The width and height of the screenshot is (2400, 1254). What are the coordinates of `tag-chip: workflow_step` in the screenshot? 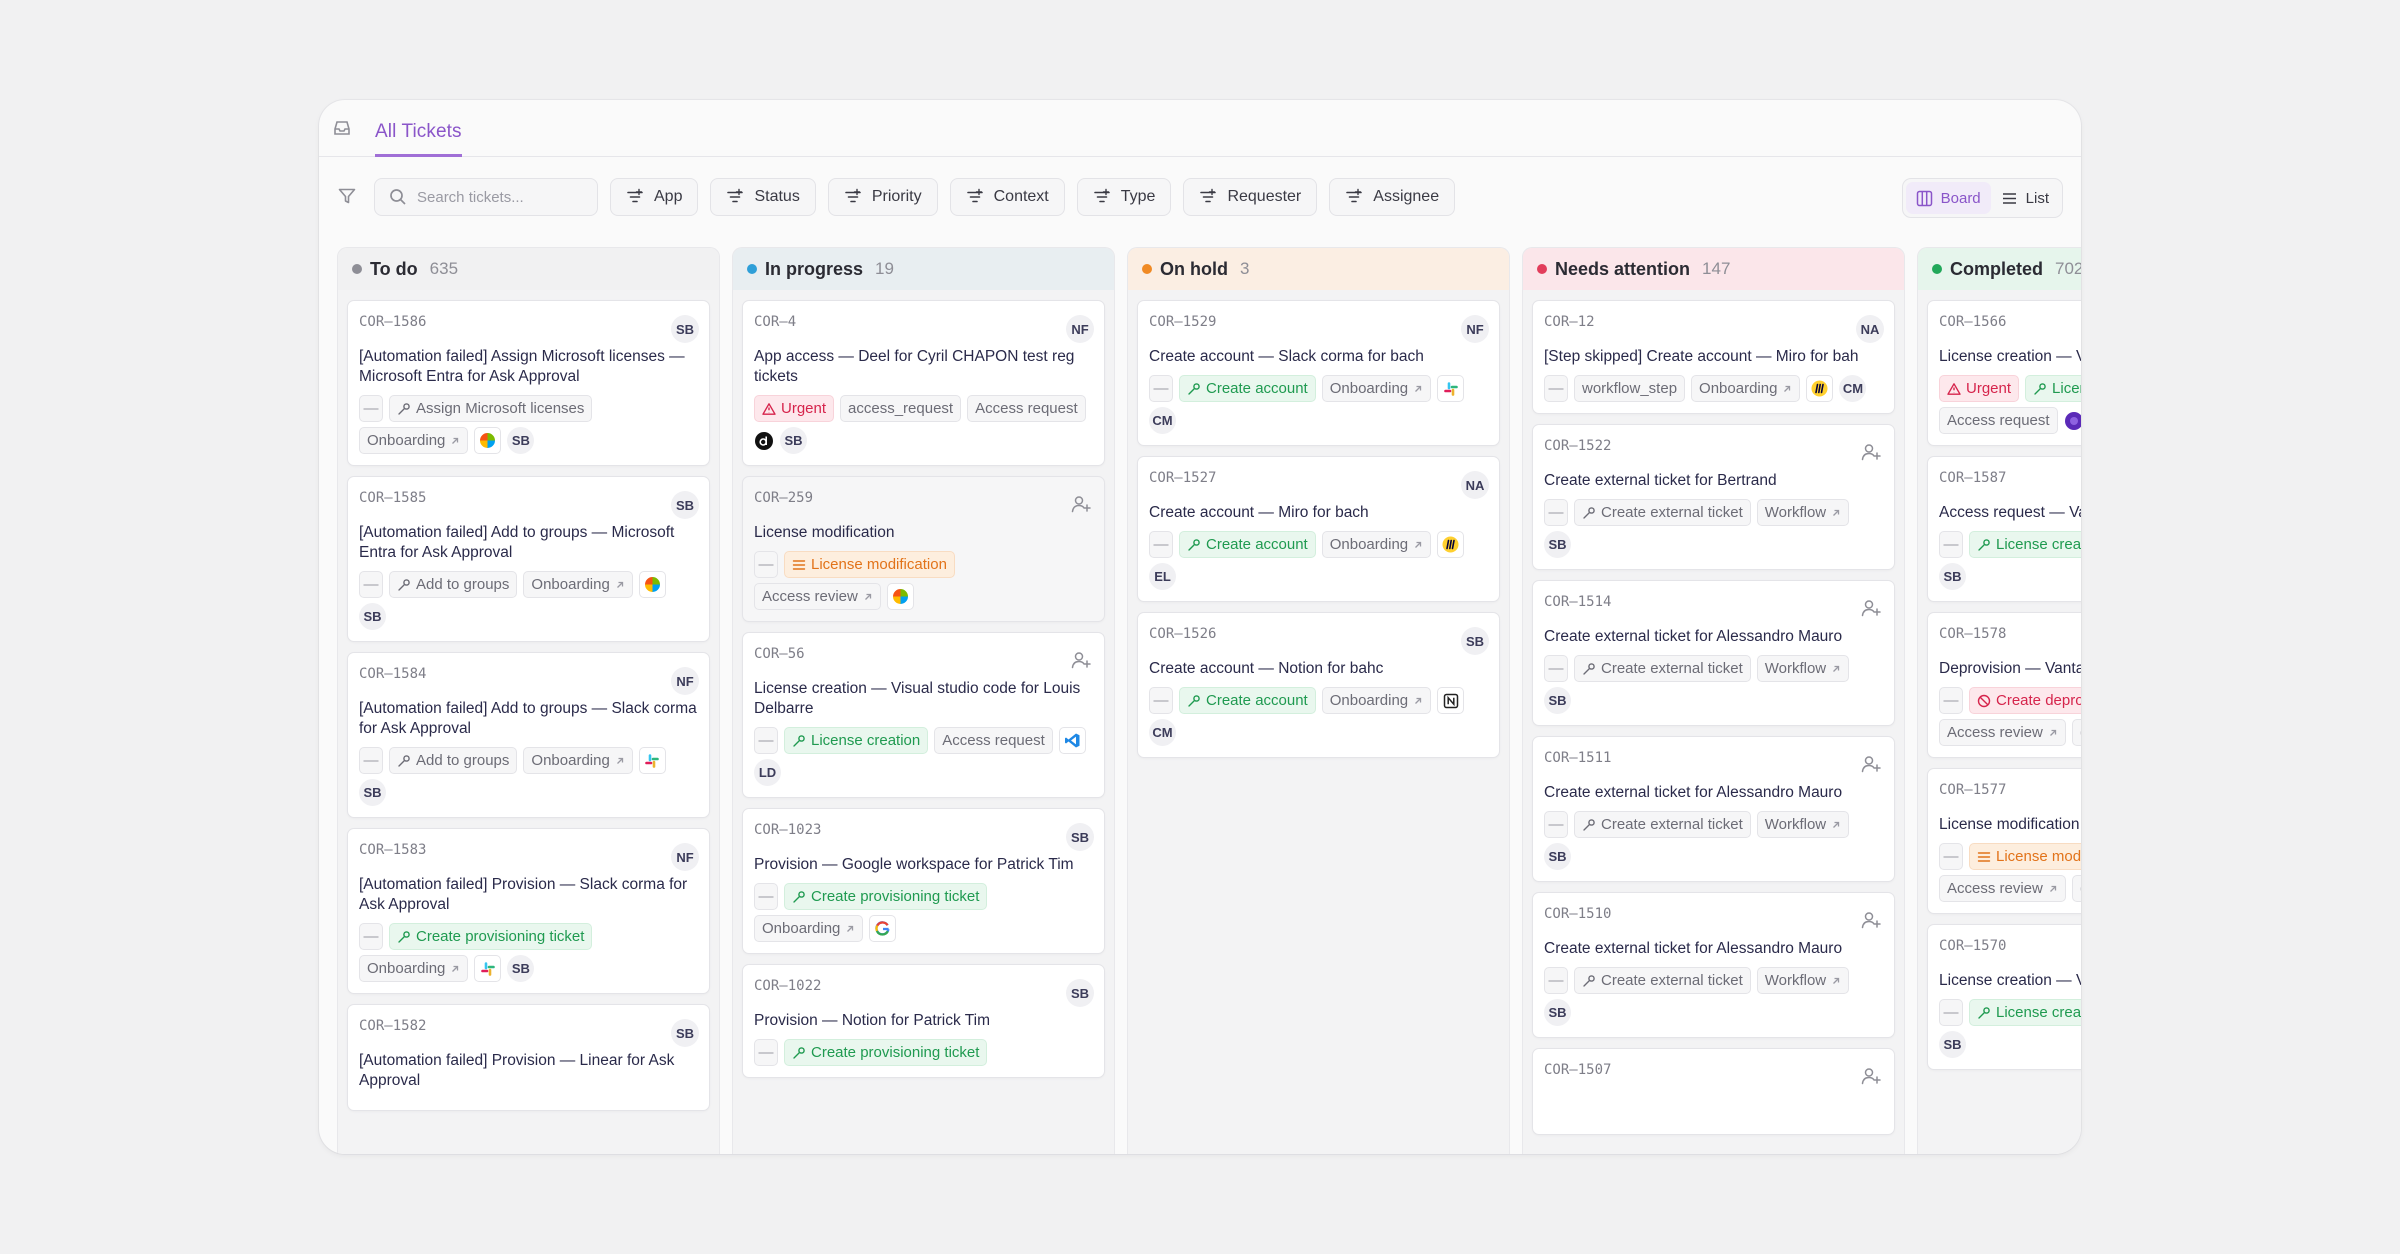 It's located at (1630, 388).